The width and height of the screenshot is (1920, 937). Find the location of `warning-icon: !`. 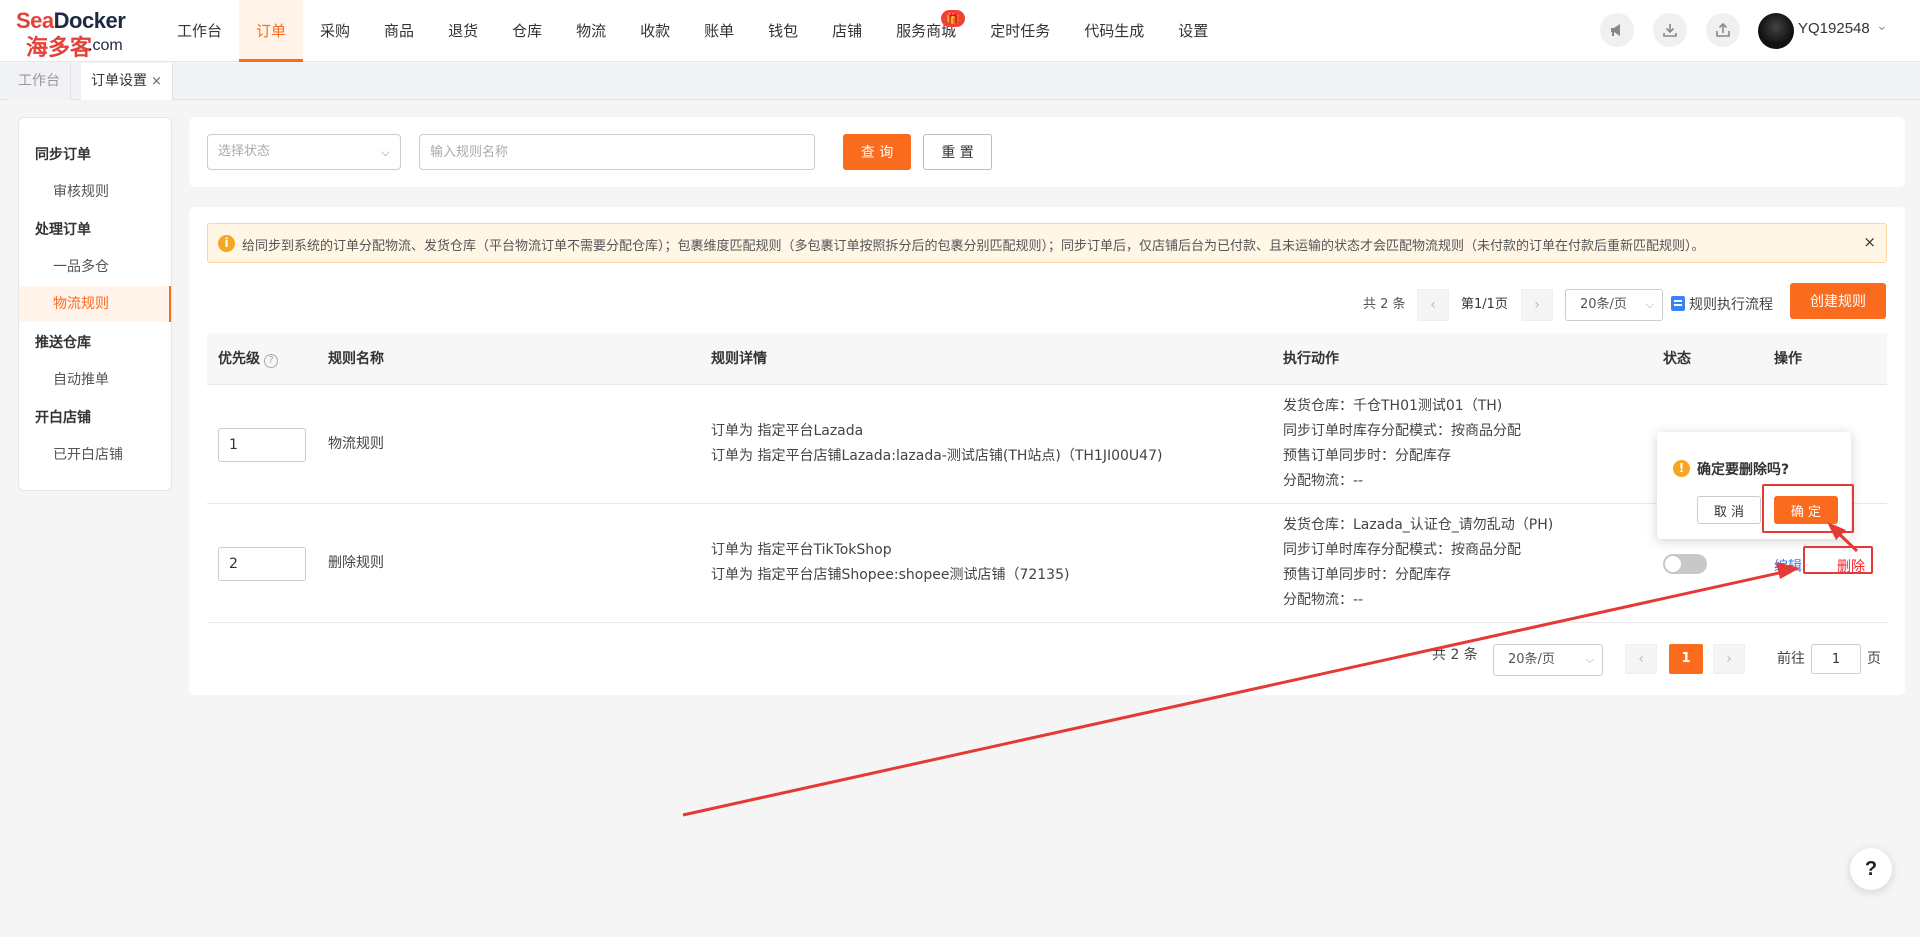

warning-icon: ! is located at coordinates (1681, 468).